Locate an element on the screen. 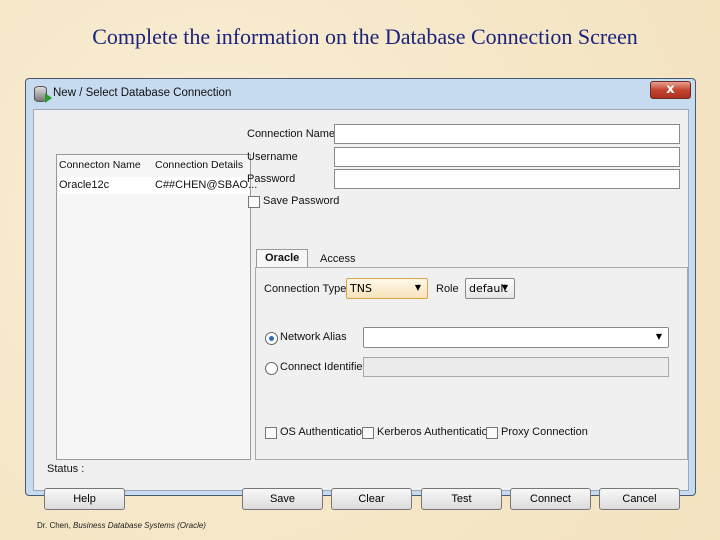 This screenshot has height=540, width=720. save-password-label: Save Password is located at coordinates (301, 201).